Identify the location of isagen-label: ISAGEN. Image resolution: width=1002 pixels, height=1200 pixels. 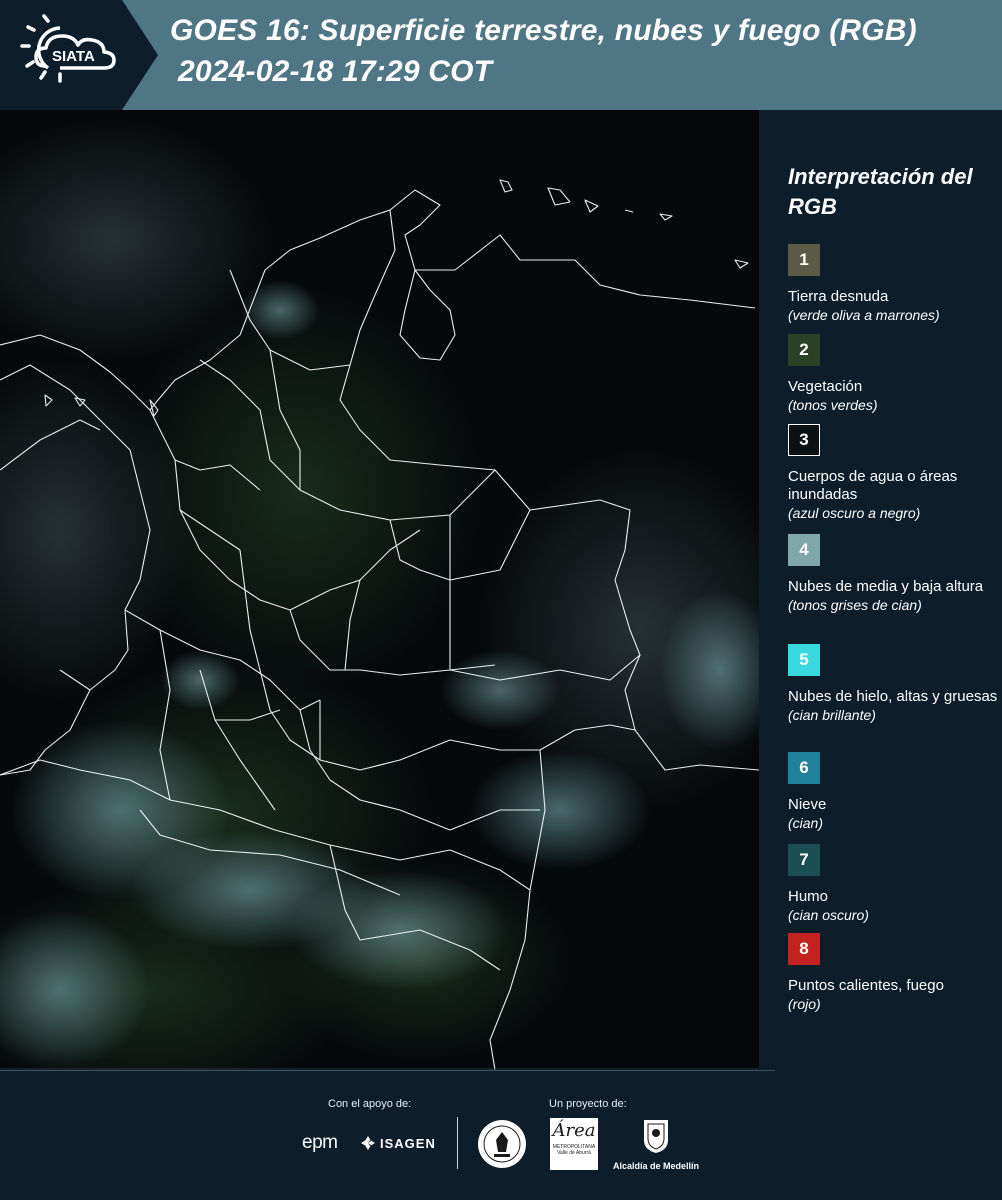
(408, 1143).